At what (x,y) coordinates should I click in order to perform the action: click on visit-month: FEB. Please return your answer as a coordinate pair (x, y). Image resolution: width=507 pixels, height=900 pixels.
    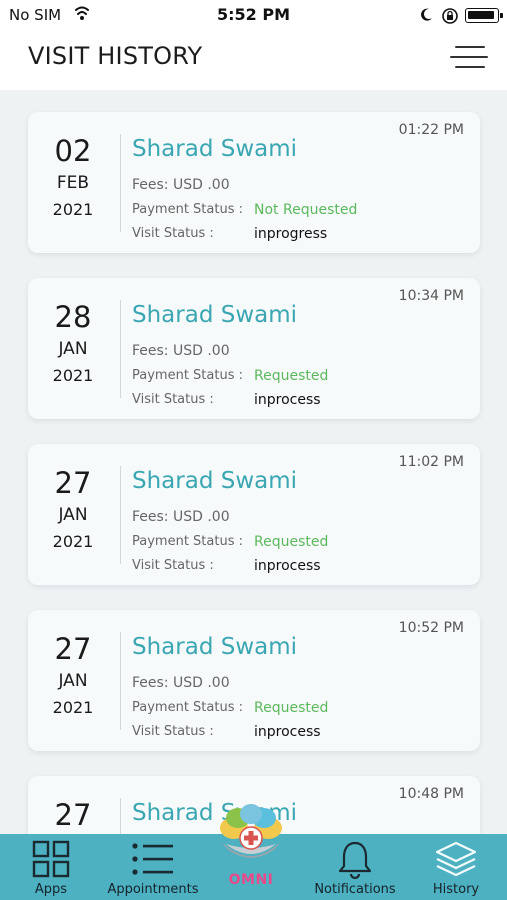
    Looking at the image, I should click on (73, 183).